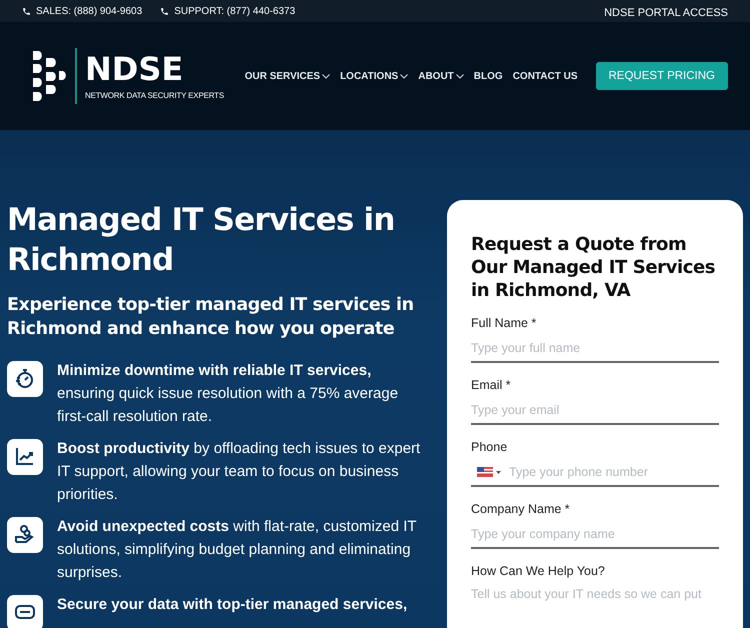 The image size is (750, 628). Describe the element at coordinates (595, 411) in the screenshot. I see `input-field: Type your email` at that location.